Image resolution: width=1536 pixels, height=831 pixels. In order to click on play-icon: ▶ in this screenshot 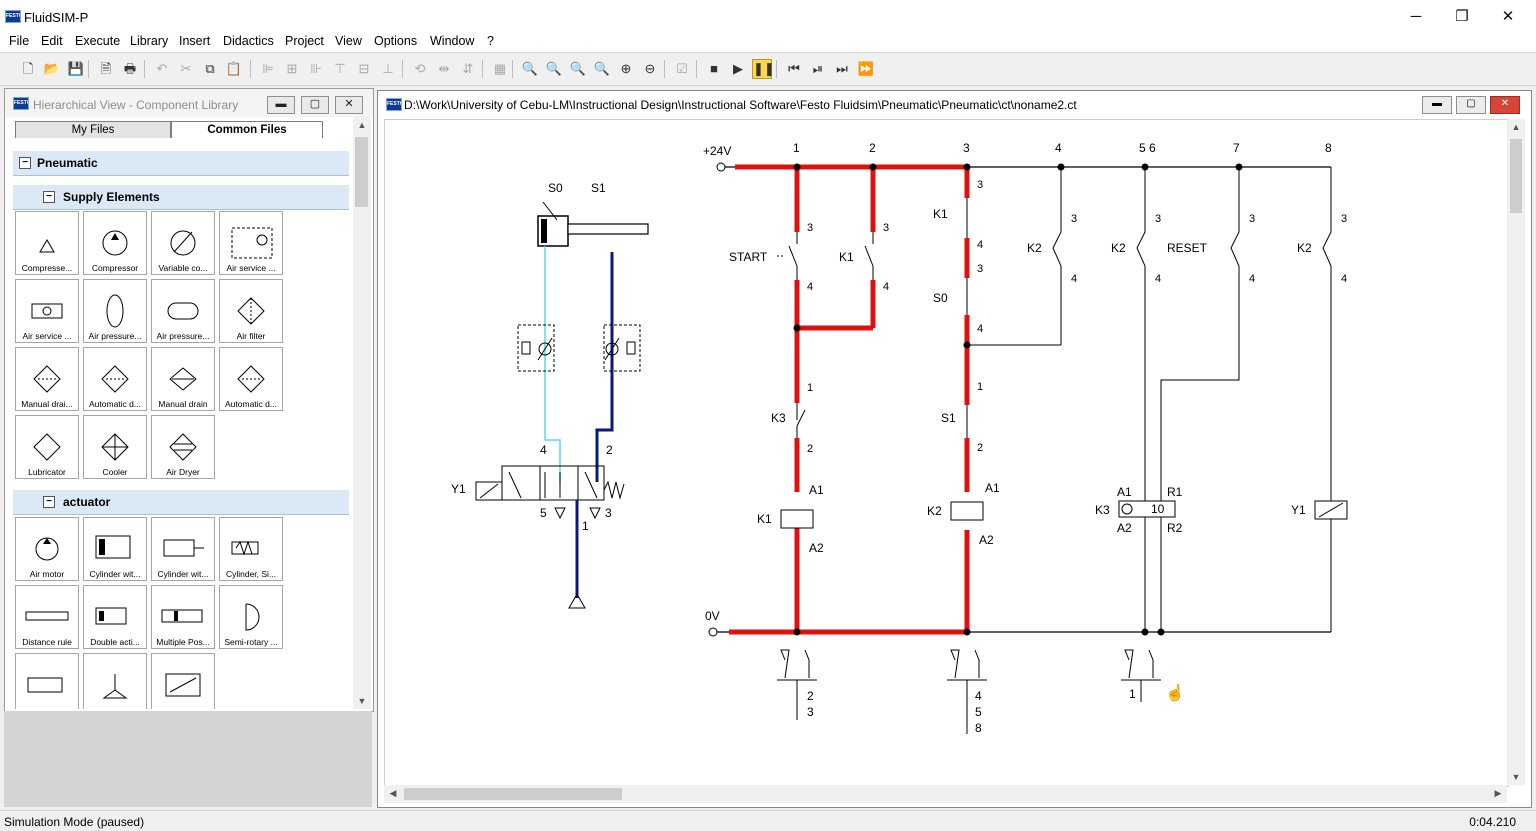, I will do `click(738, 69)`.